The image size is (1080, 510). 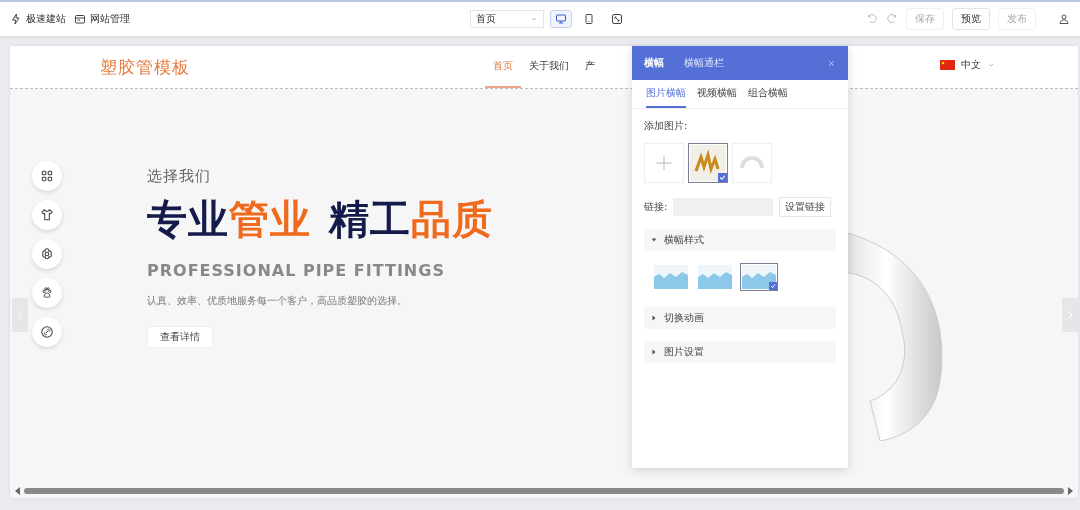 What do you see at coordinates (544, 491) in the screenshot?
I see `horizontal-scrollbar` at bounding box center [544, 491].